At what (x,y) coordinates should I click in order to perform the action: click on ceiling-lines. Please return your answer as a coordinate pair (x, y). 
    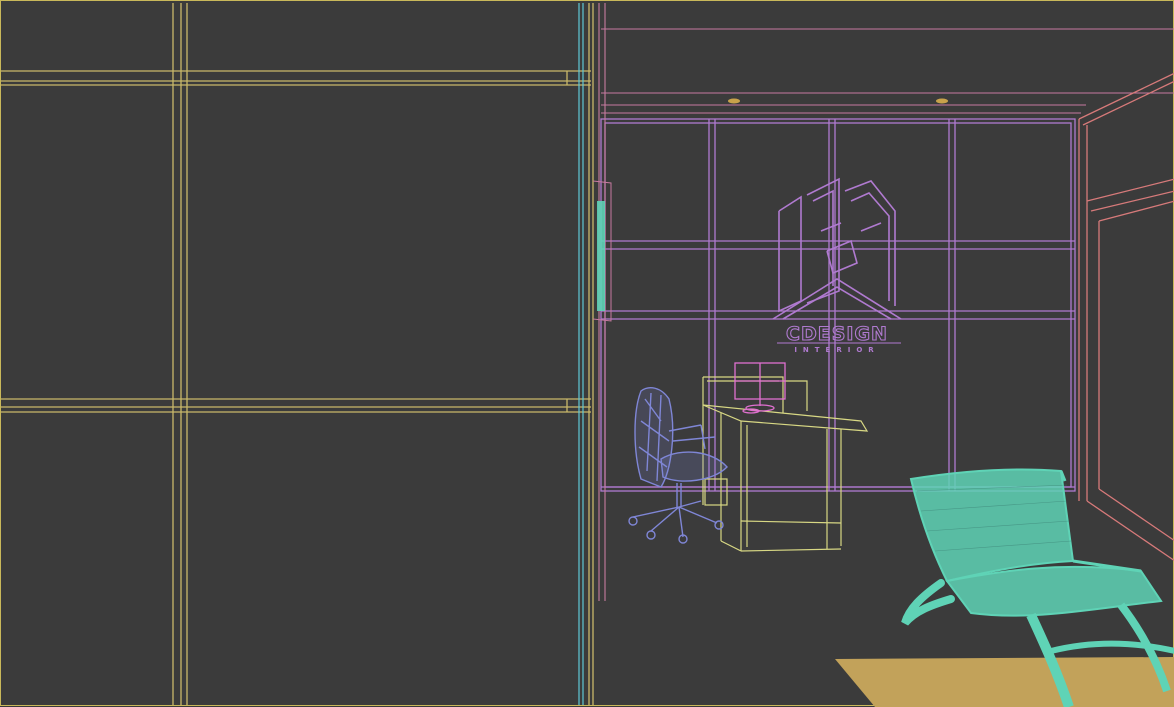
    Looking at the image, I should click on (887, 71).